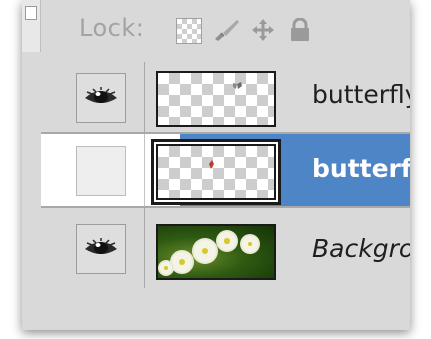 The height and width of the screenshot is (339, 431). Describe the element at coordinates (189, 31) in the screenshot. I see `lock-transparent-pixels-icon` at that location.